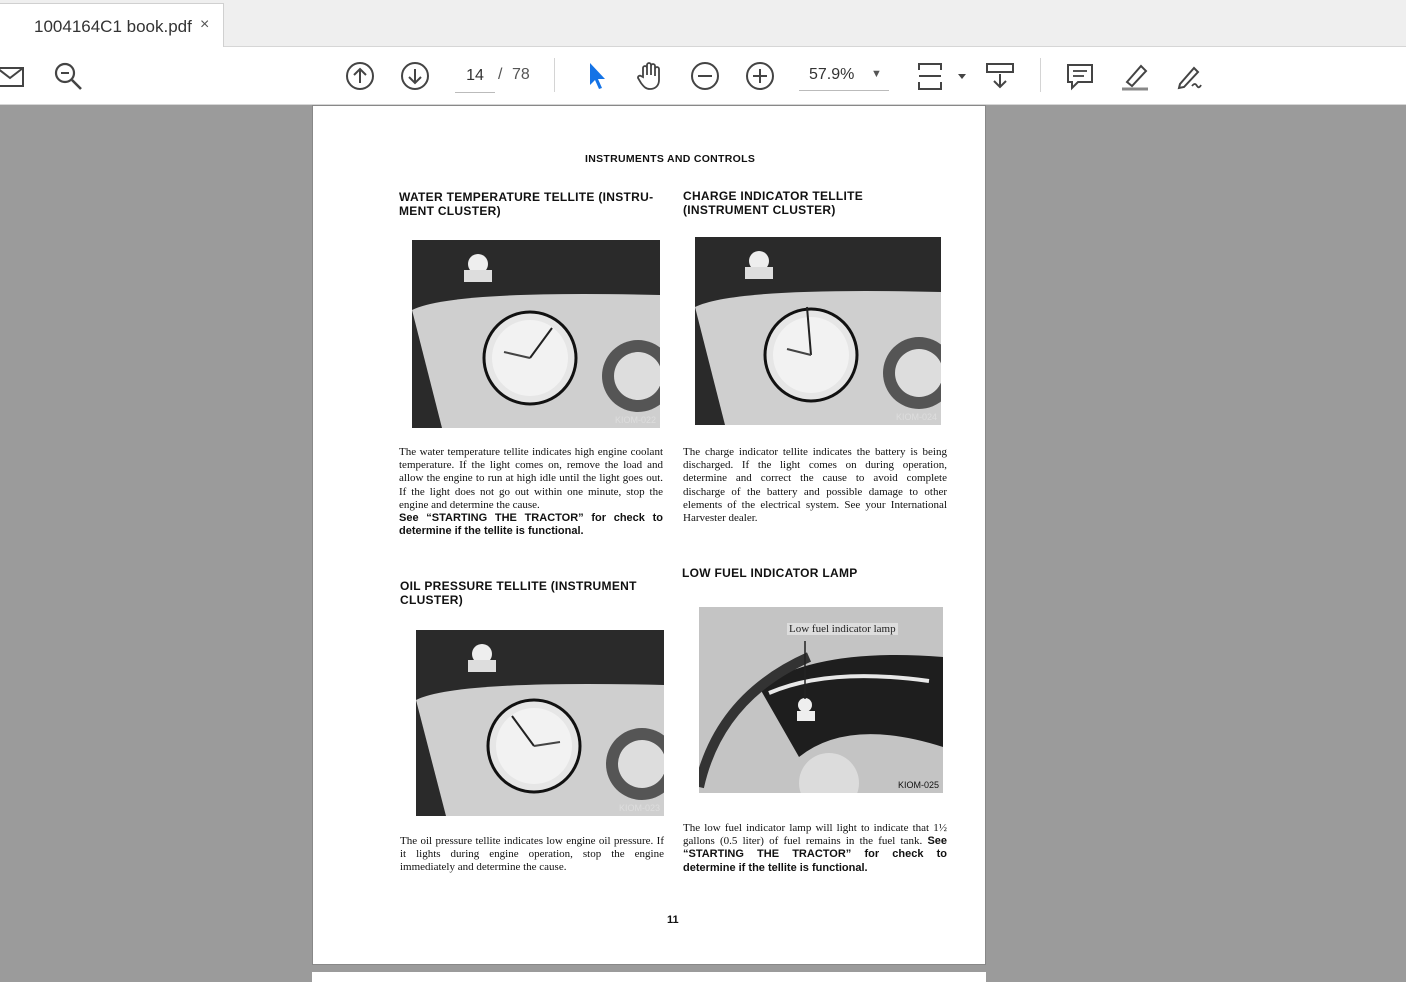  What do you see at coordinates (916, 417) in the screenshot?
I see `figure-code: KIOM-024` at bounding box center [916, 417].